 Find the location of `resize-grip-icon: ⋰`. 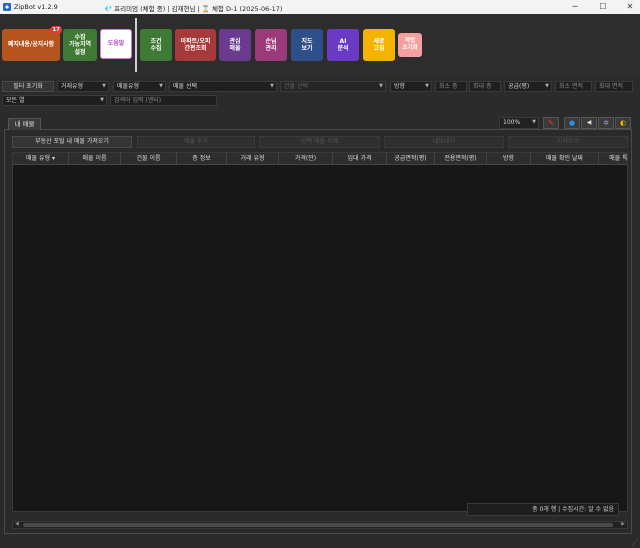

resize-grip-icon: ⋰ is located at coordinates (634, 543).